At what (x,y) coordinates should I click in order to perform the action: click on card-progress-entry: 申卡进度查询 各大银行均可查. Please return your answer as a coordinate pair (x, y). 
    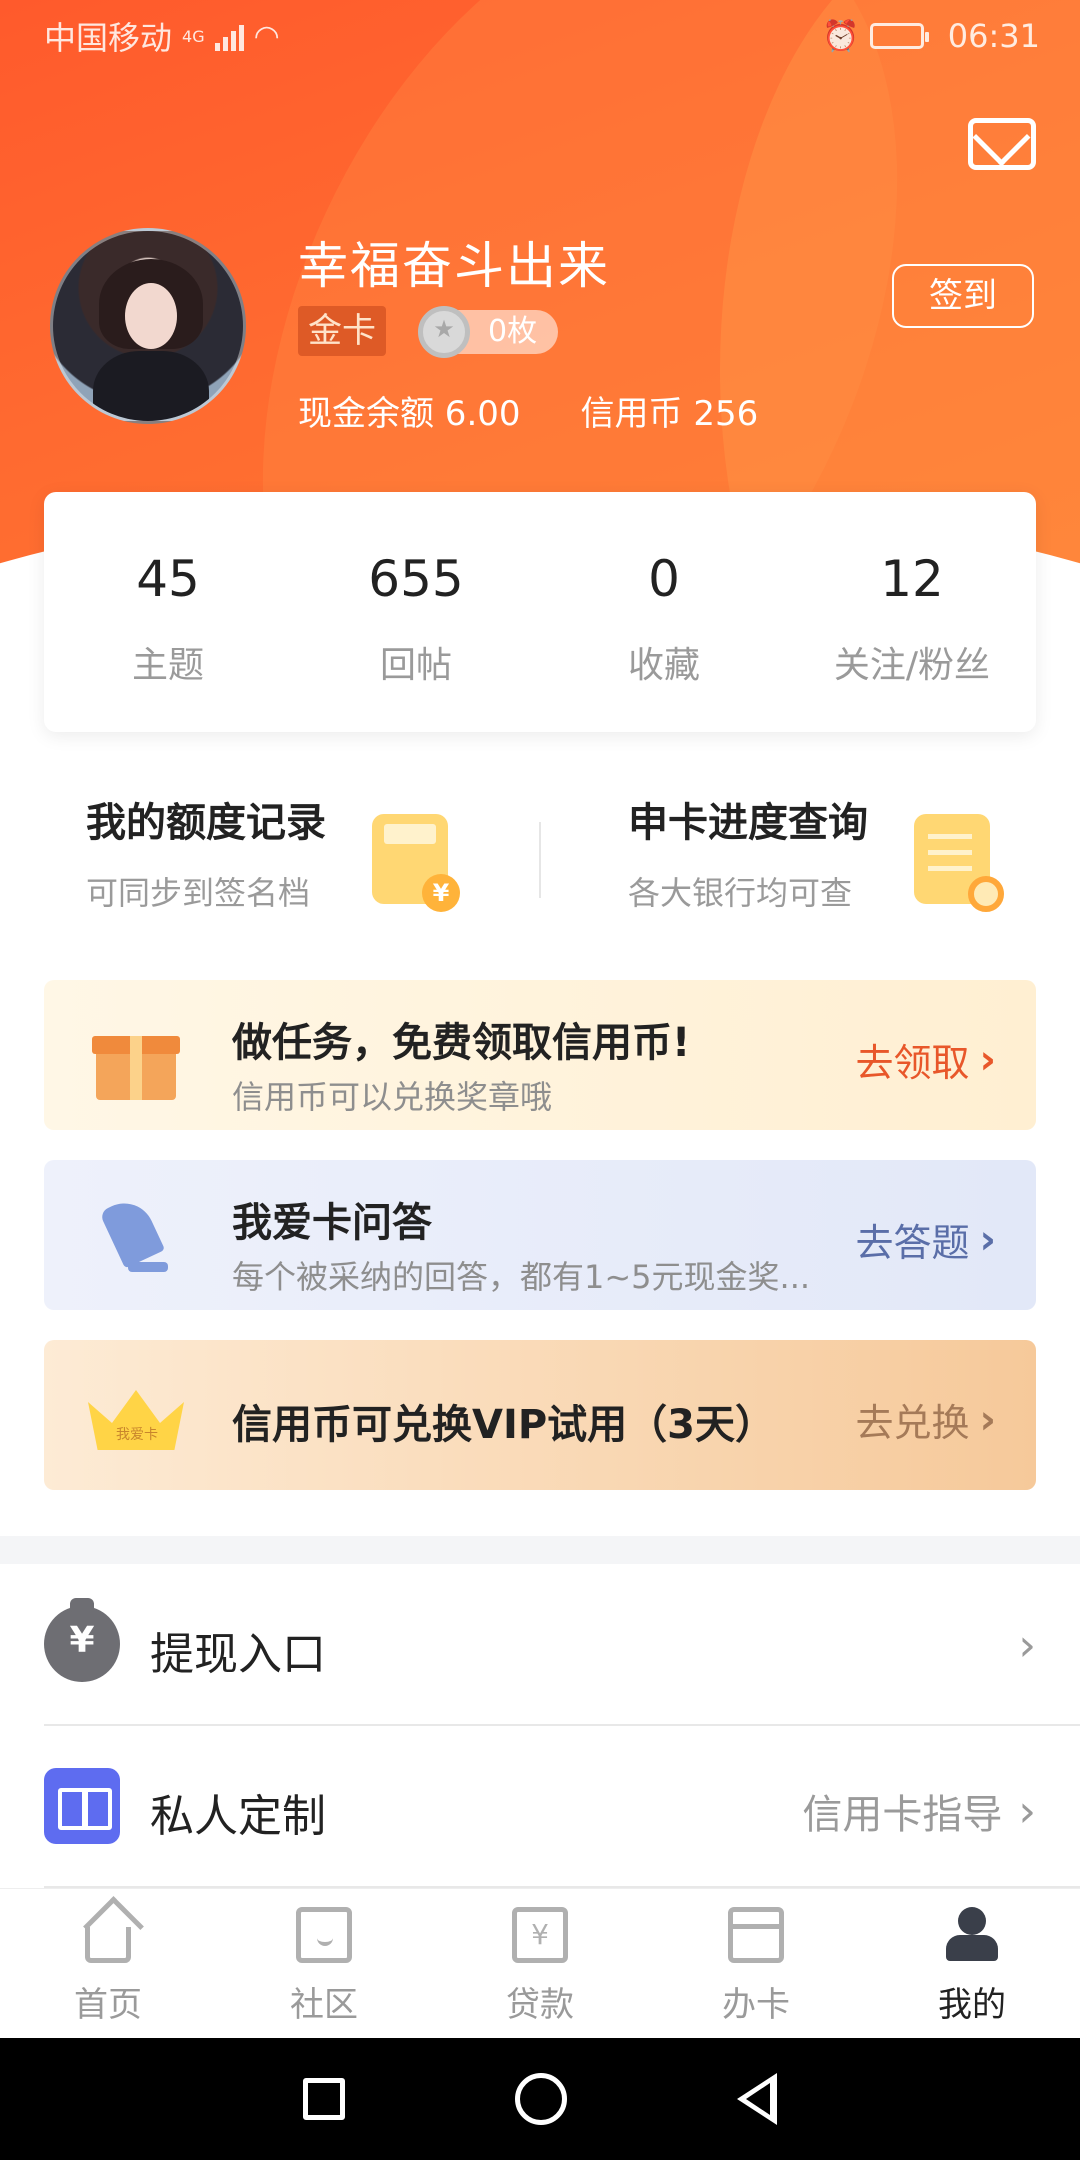
    Looking at the image, I should click on (748, 852).